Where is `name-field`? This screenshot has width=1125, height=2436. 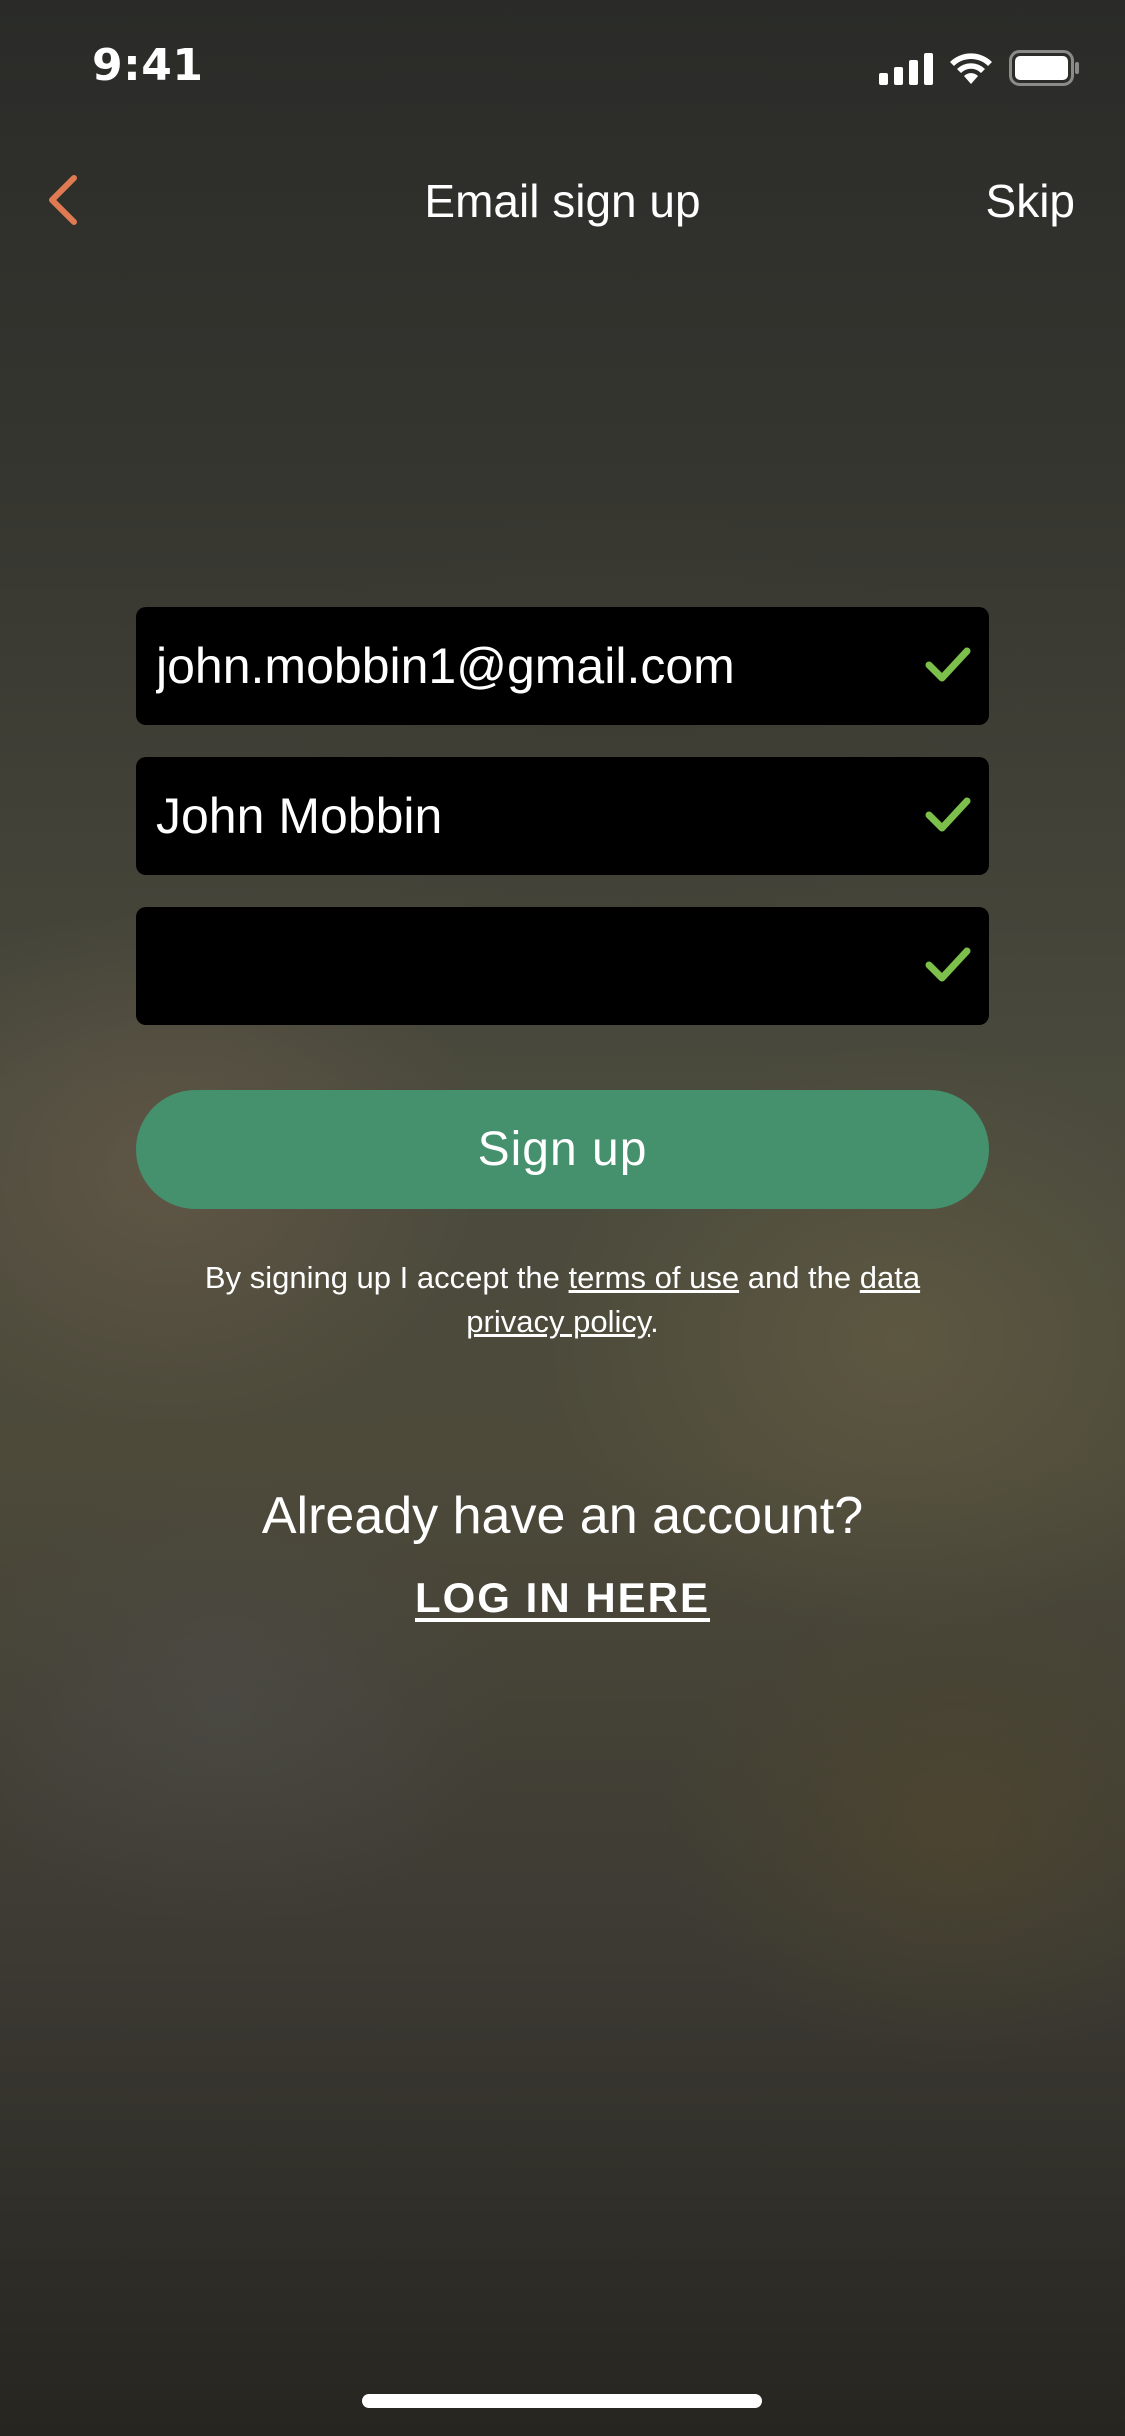 name-field is located at coordinates (562, 816).